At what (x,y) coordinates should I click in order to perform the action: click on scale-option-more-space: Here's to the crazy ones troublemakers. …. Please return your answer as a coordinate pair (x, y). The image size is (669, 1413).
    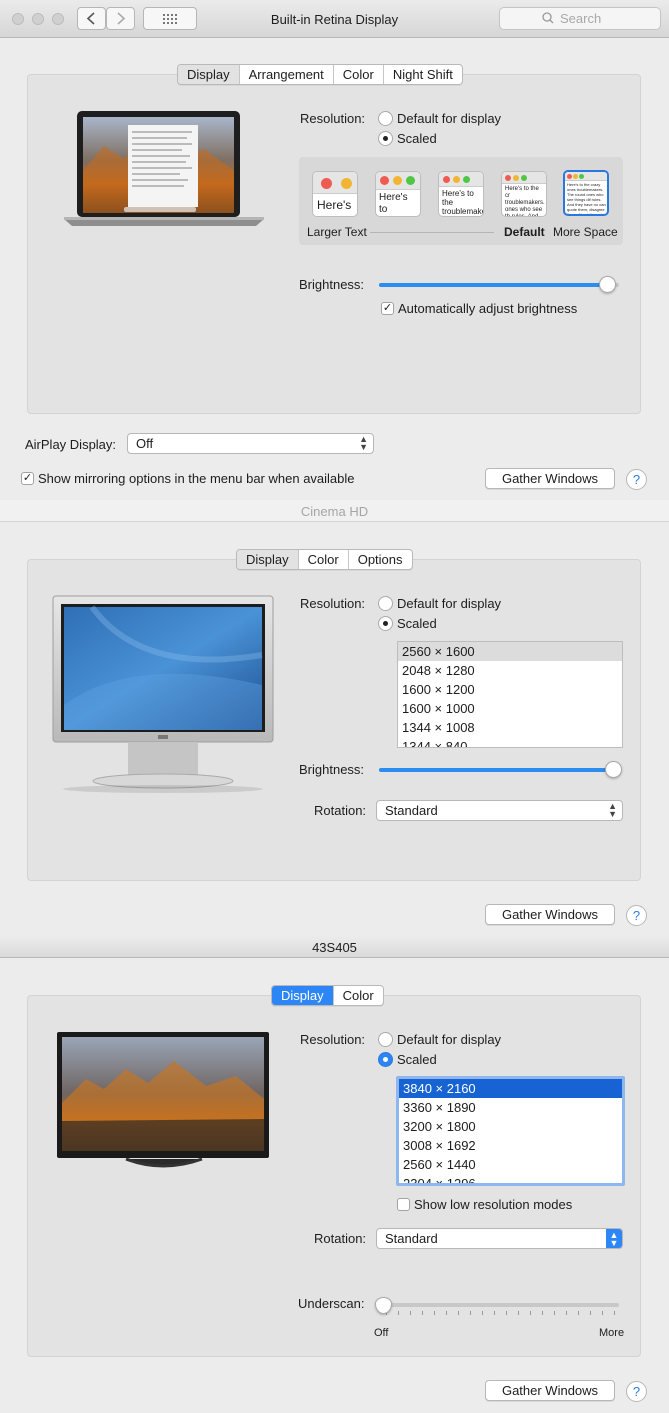
    Looking at the image, I should click on (586, 193).